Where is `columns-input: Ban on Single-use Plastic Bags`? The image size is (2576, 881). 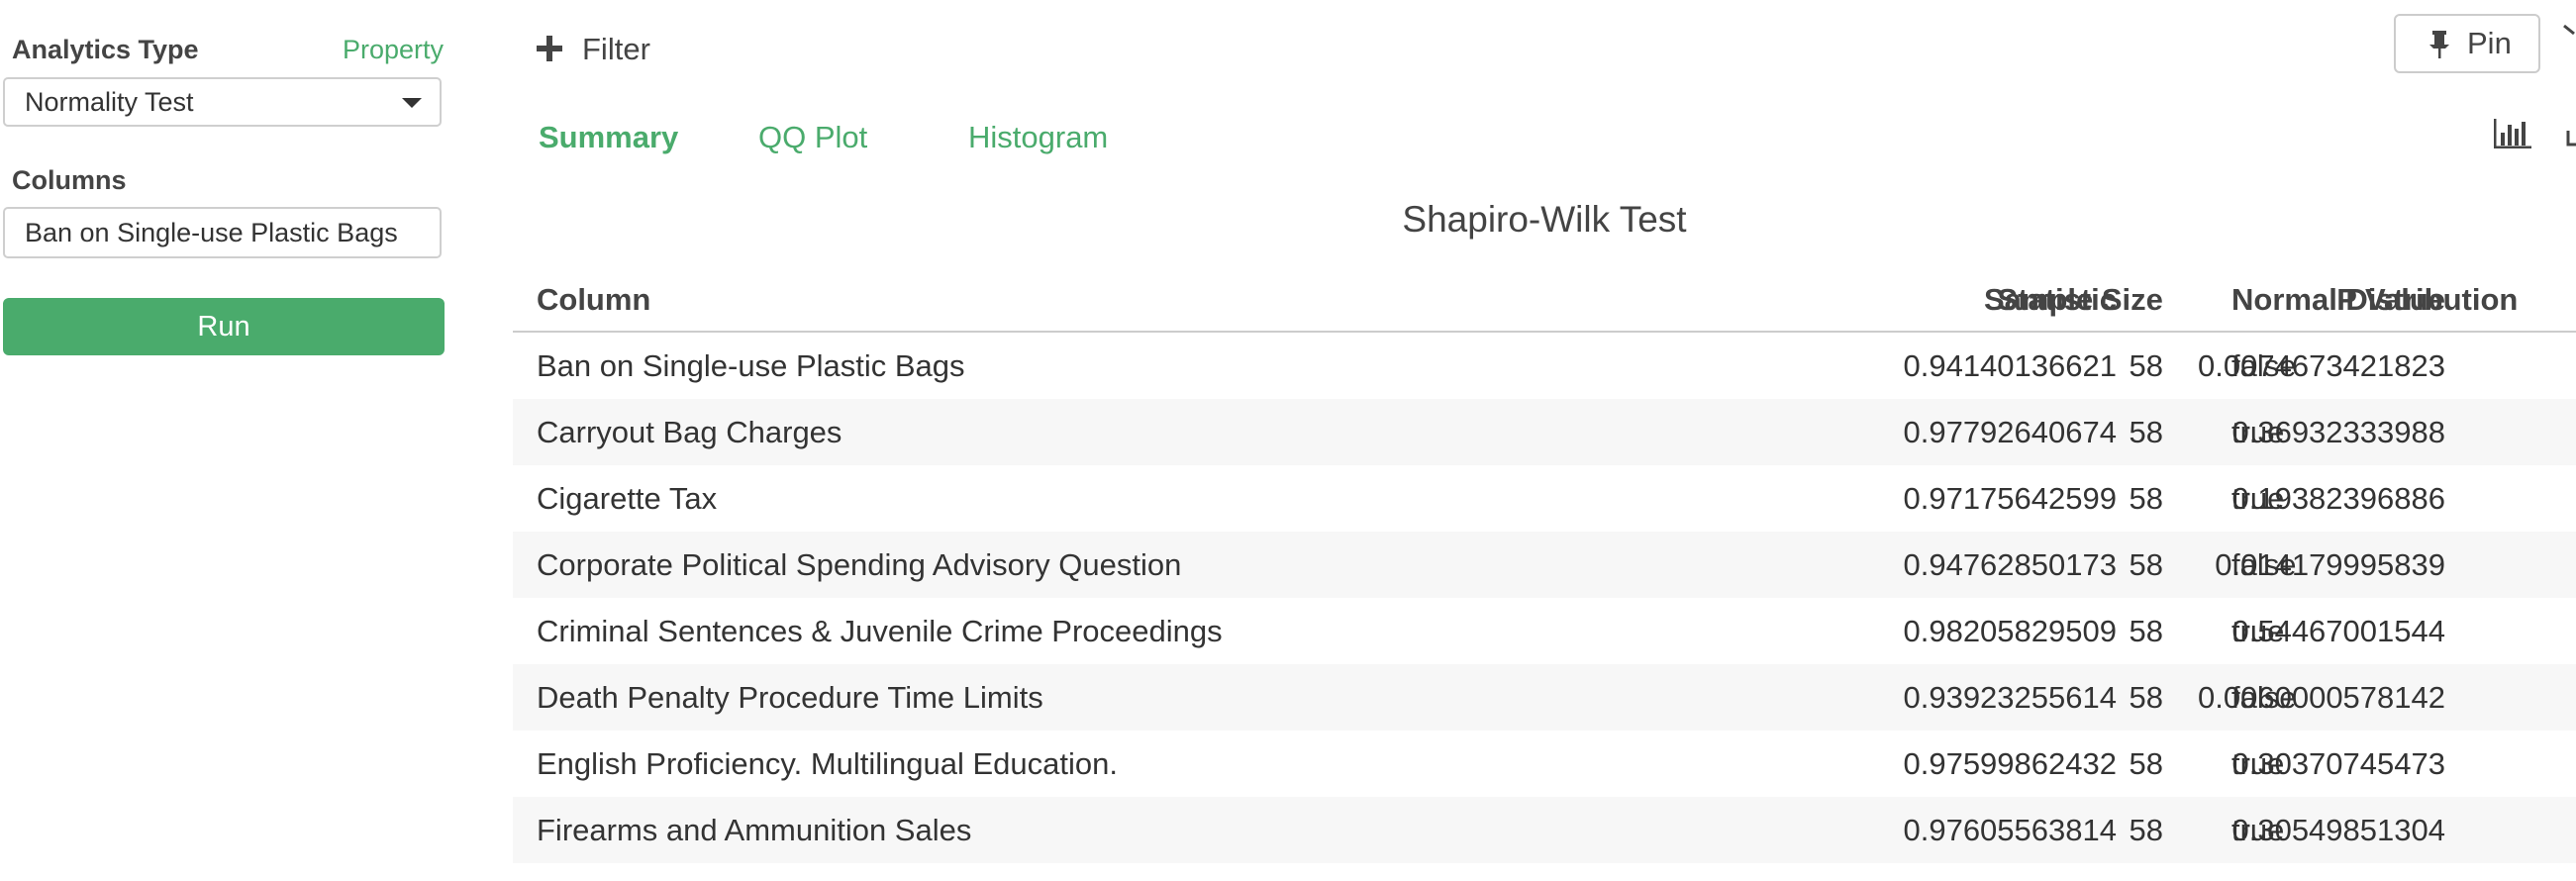
columns-input: Ban on Single-use Plastic Bags is located at coordinates (223, 232).